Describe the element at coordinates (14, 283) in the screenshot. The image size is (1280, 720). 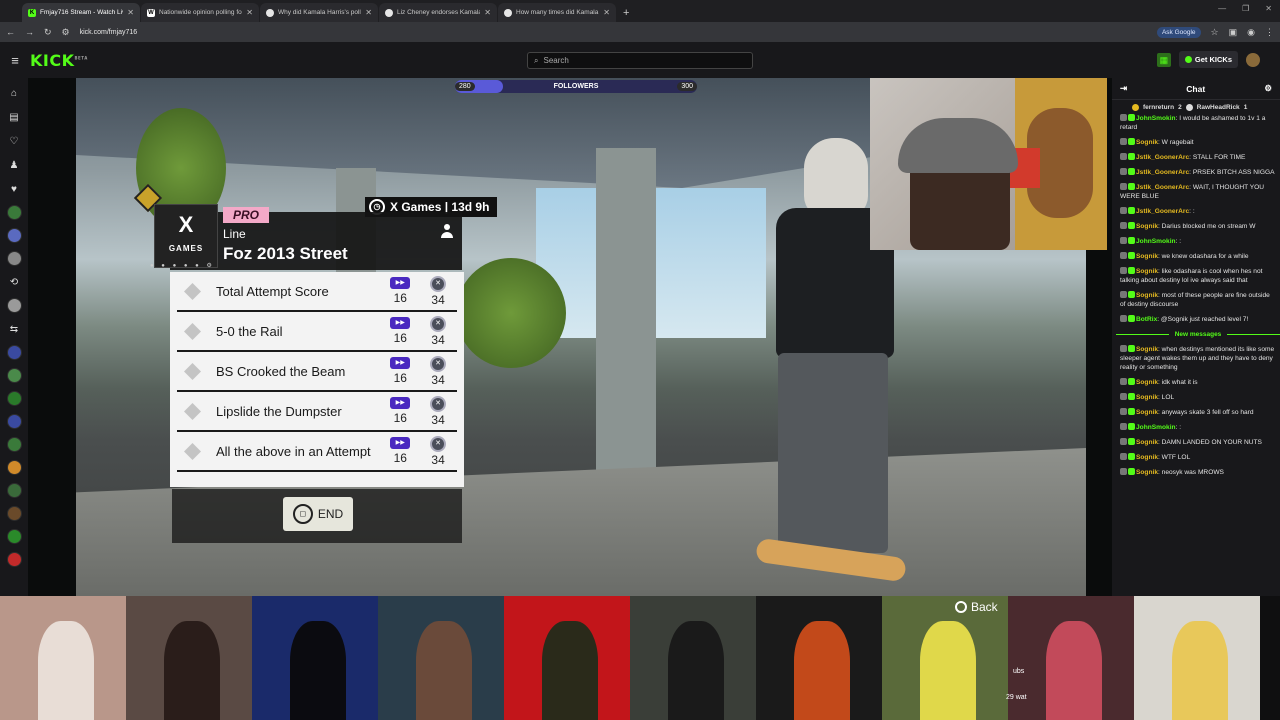
I see `recommended-icon: ⟲` at that location.